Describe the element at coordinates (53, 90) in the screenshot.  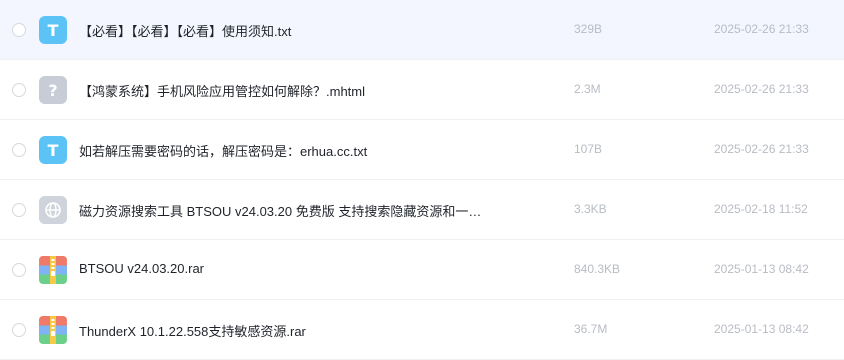
I see `unknown-file-icon: ?` at that location.